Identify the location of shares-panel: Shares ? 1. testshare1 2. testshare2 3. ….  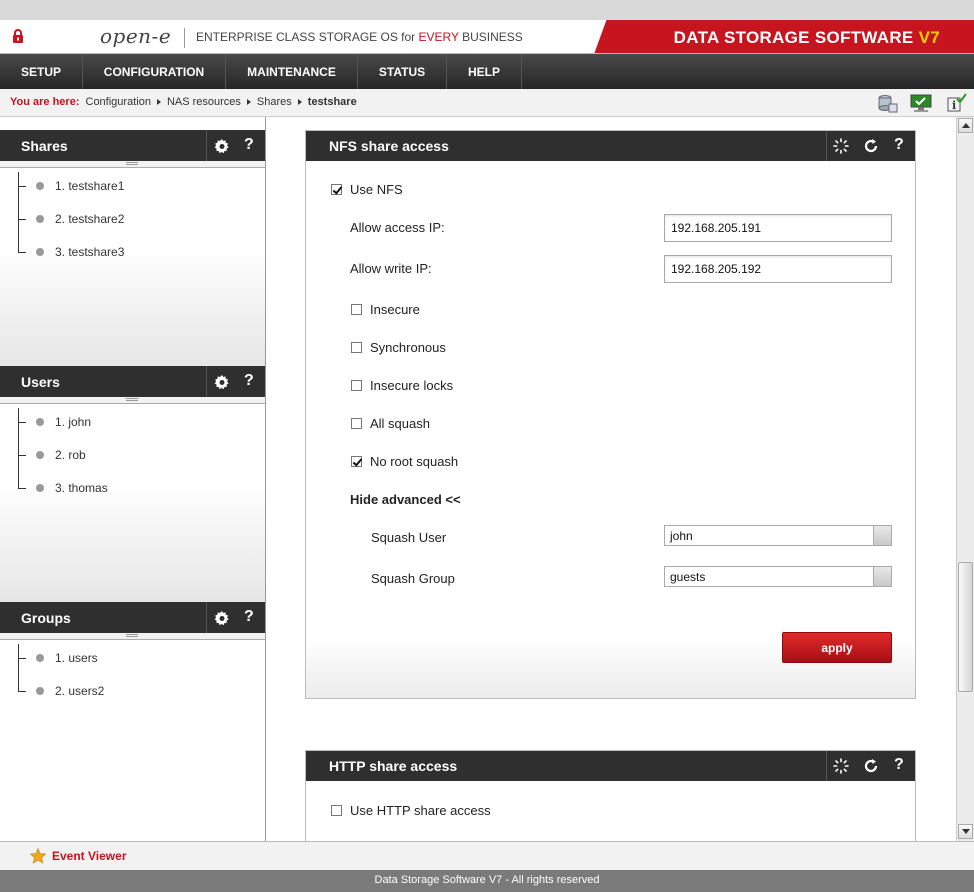
(132, 248).